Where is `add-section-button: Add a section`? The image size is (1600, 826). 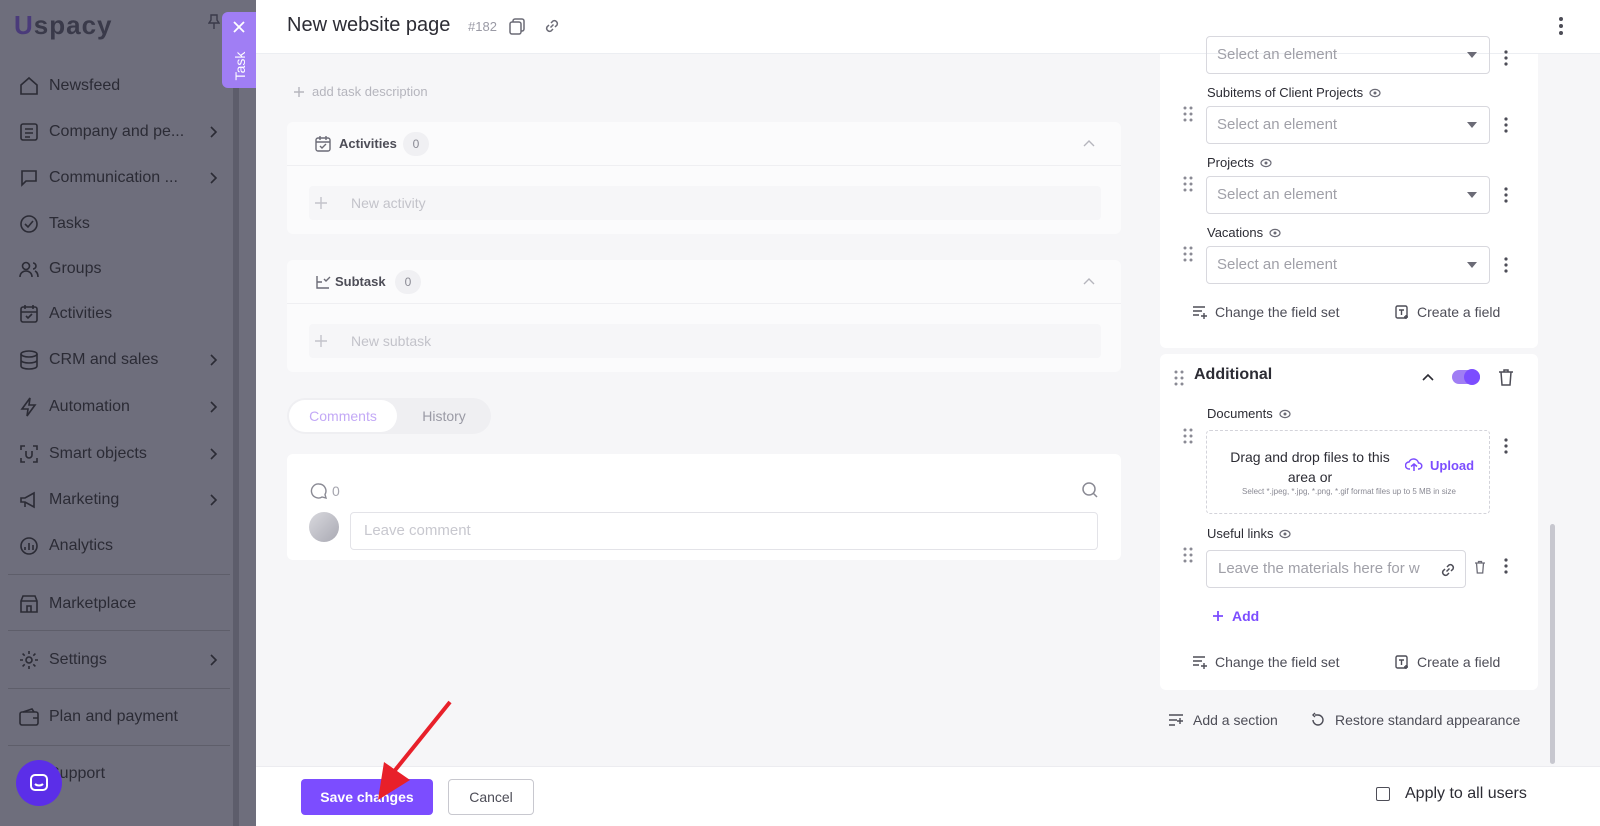
add-section-button: Add a section is located at coordinates (1223, 720).